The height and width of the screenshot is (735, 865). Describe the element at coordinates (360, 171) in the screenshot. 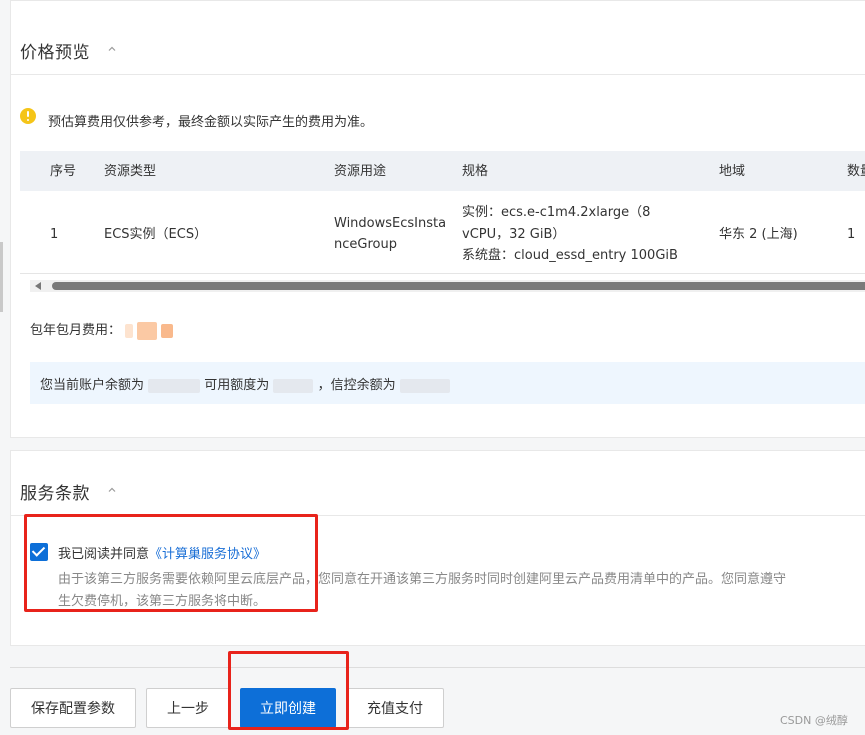

I see `column-header-usage: 资源用途` at that location.